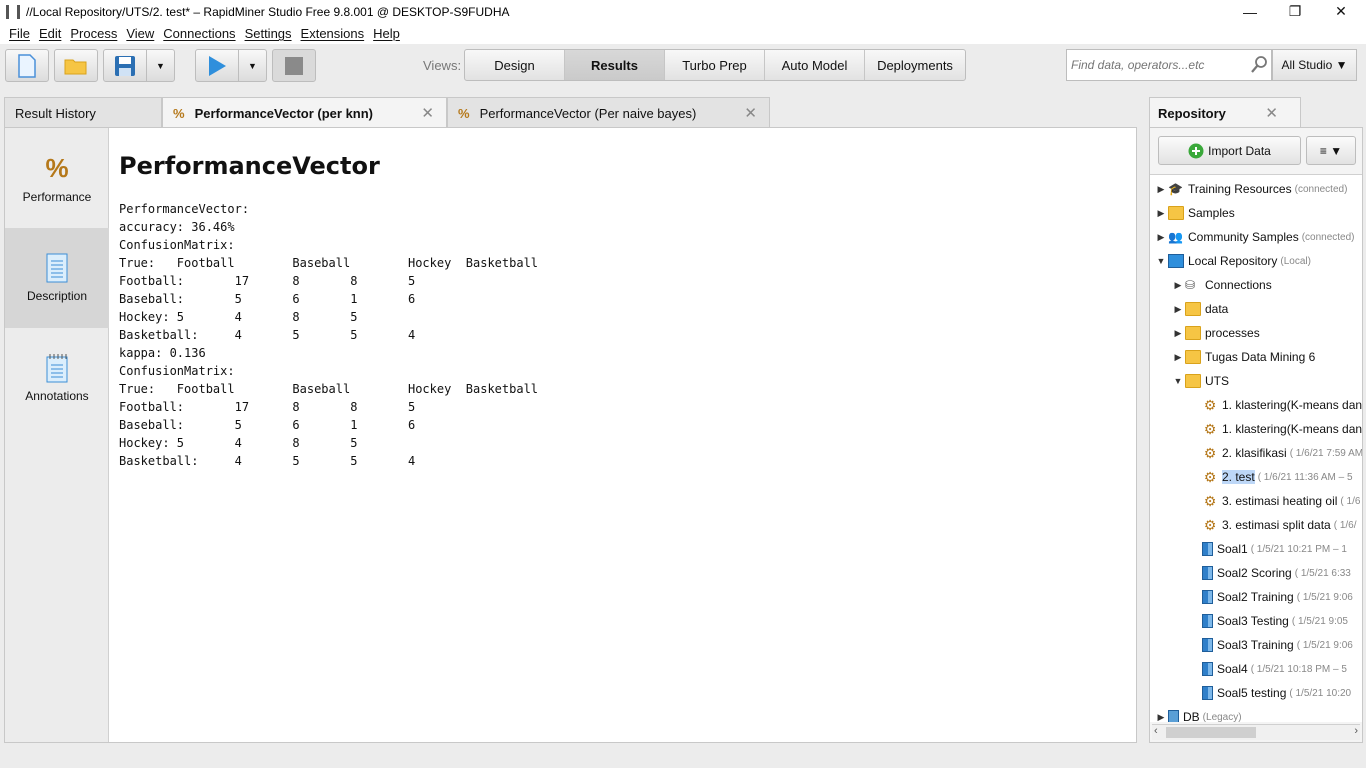  I want to click on menu-extensions: Extensions, so click(333, 33).